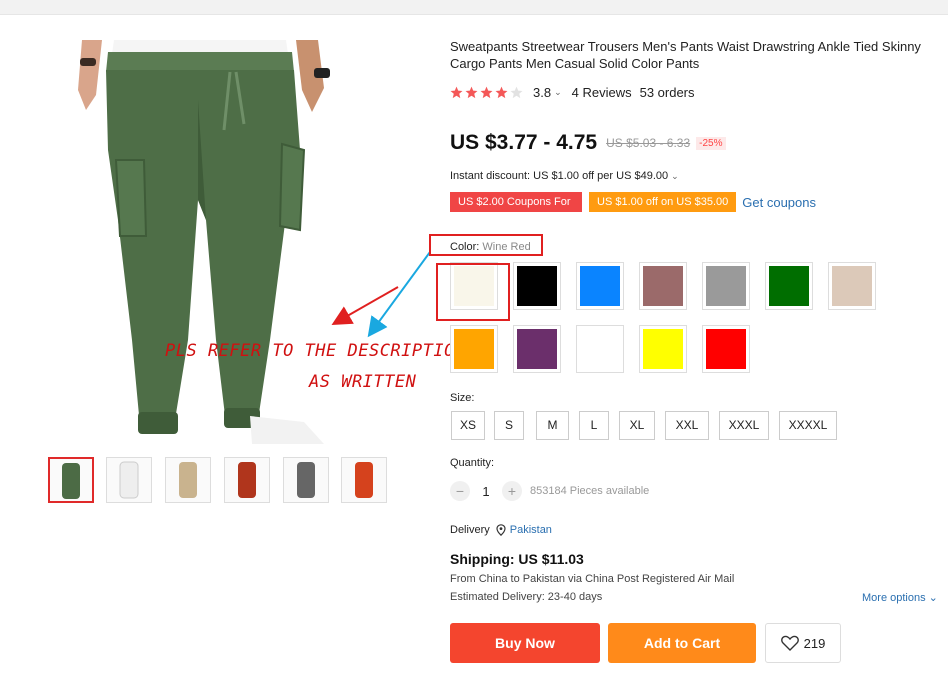 The height and width of the screenshot is (682, 948). I want to click on quantity-stepper: − 1 + 853184 Pieces available, so click(549, 491).